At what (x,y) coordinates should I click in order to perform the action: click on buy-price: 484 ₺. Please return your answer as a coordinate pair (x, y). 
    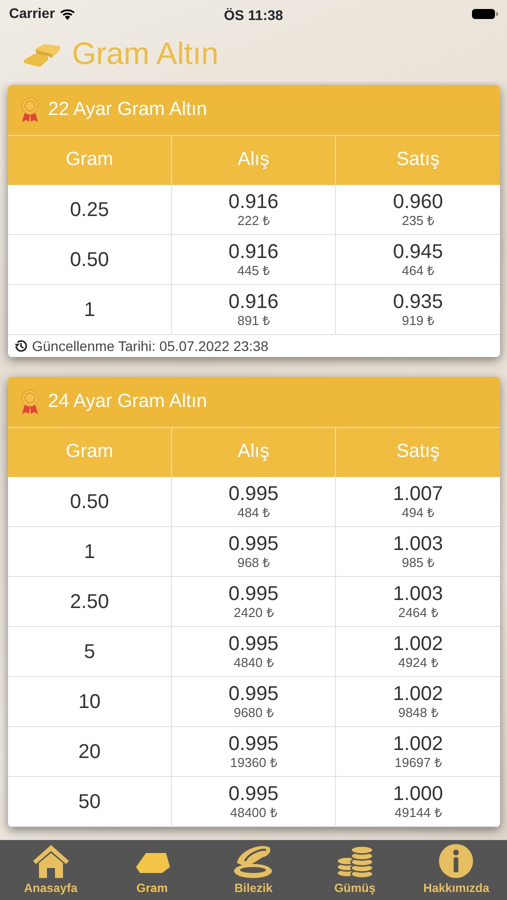
    Looking at the image, I should click on (253, 512).